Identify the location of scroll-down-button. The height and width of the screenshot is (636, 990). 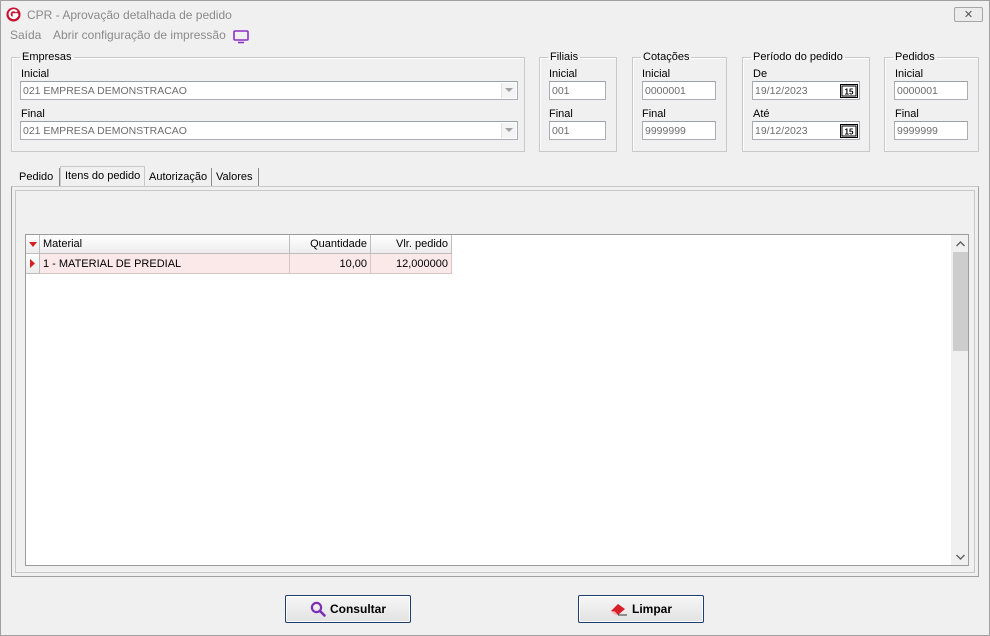
(960, 556).